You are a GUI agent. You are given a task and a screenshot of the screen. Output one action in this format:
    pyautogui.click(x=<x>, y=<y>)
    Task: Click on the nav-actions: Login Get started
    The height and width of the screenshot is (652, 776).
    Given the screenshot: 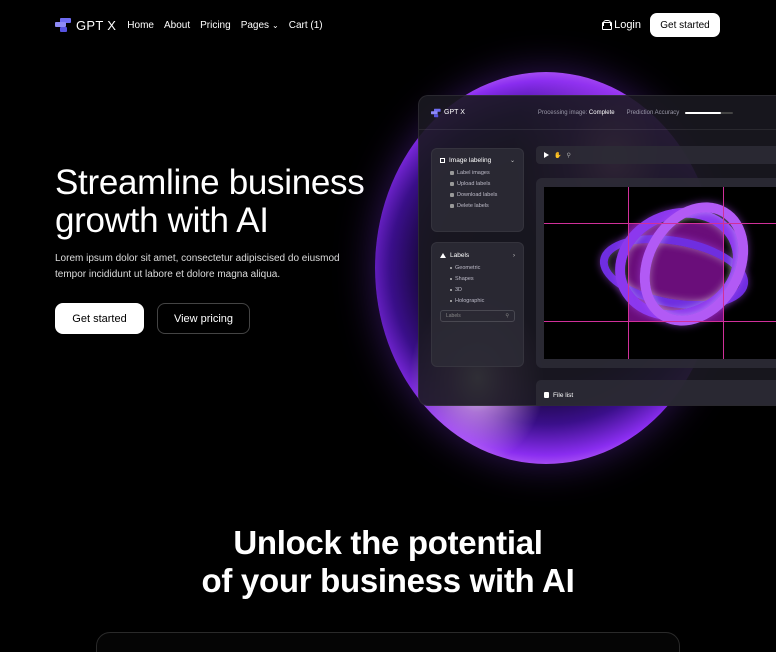 What is the action you would take?
    pyautogui.click(x=661, y=25)
    